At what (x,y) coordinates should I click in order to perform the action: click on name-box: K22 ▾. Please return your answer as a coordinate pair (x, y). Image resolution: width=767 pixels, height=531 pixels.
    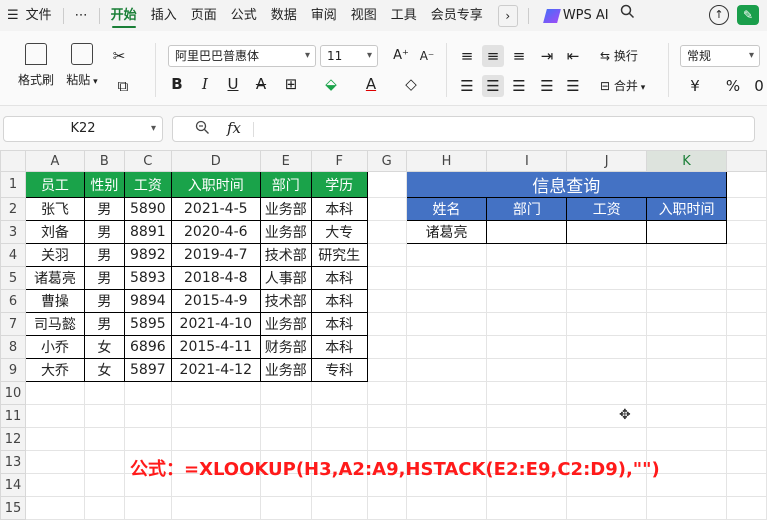
    Looking at the image, I should click on (83, 129).